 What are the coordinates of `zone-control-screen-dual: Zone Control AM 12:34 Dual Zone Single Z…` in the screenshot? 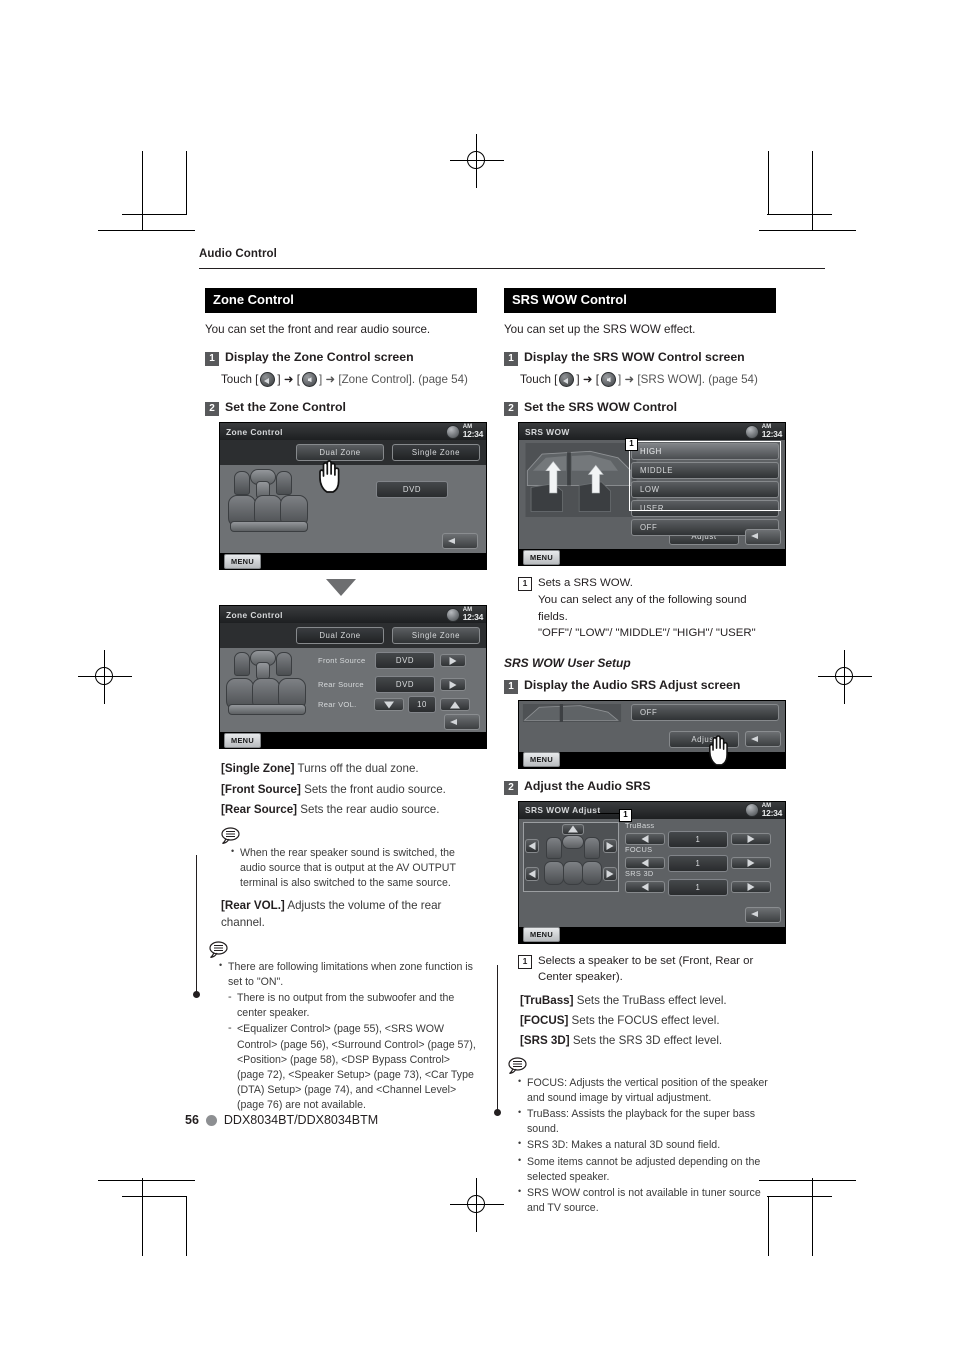 It's located at (353, 496).